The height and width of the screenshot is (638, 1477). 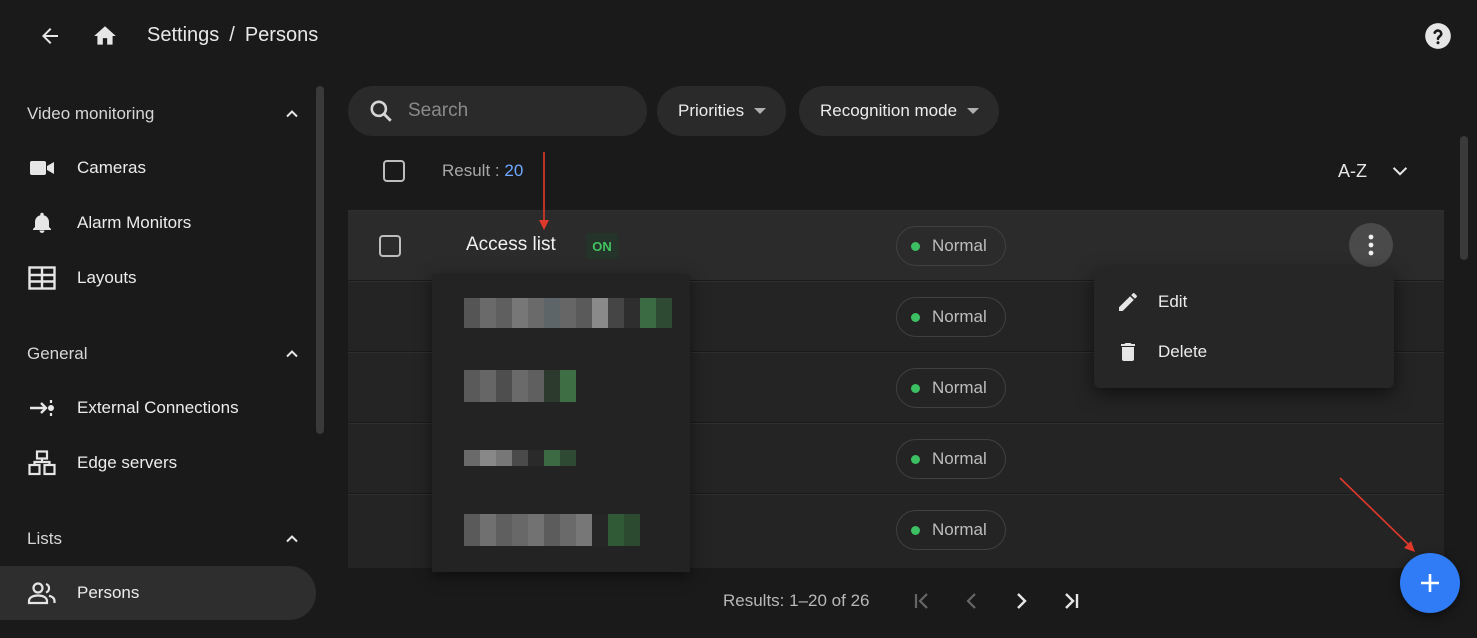 I want to click on first-page-button, so click(x=922, y=601).